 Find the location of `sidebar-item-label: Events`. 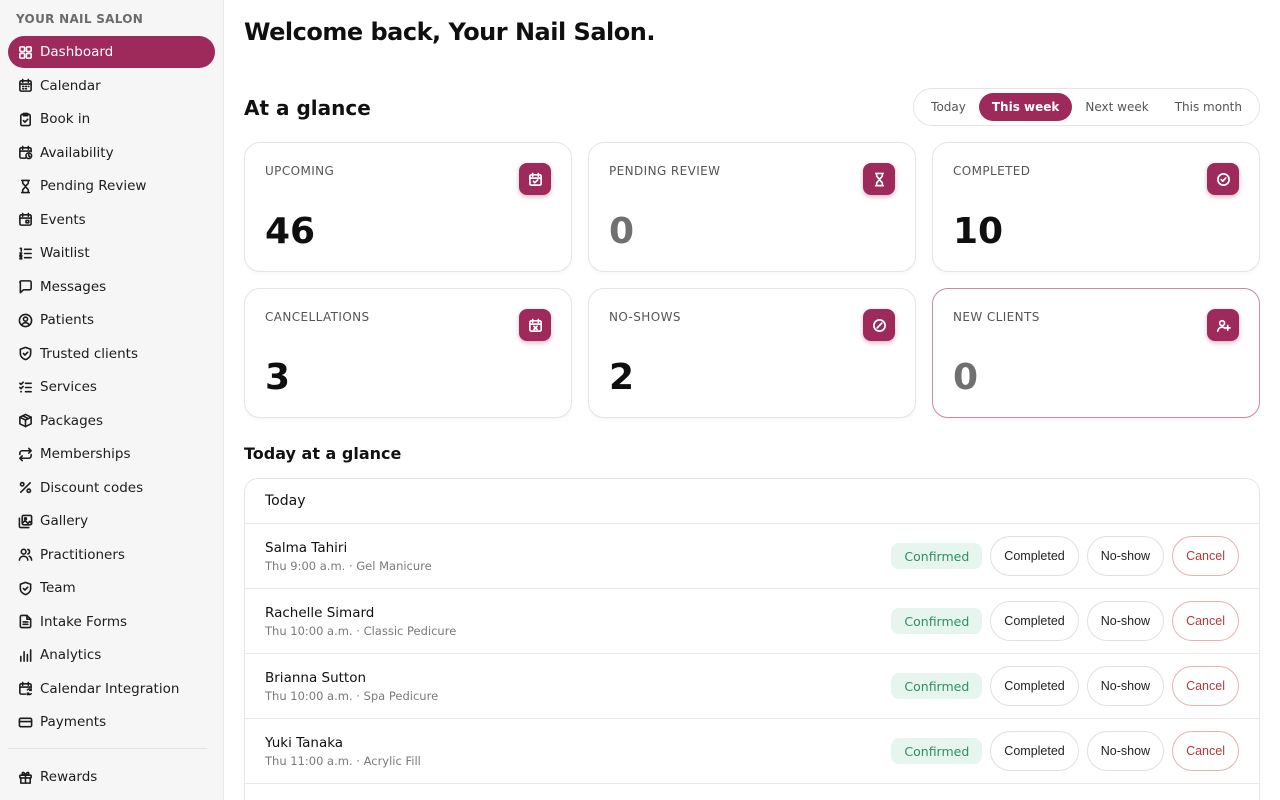

sidebar-item-label: Events is located at coordinates (63, 219).